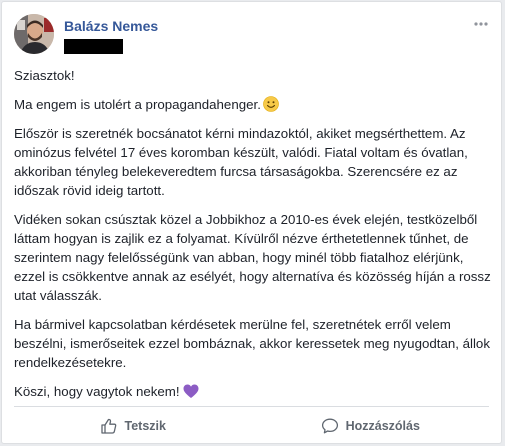 The image size is (505, 446). I want to click on purple-heart-emoji-icon, so click(191, 391).